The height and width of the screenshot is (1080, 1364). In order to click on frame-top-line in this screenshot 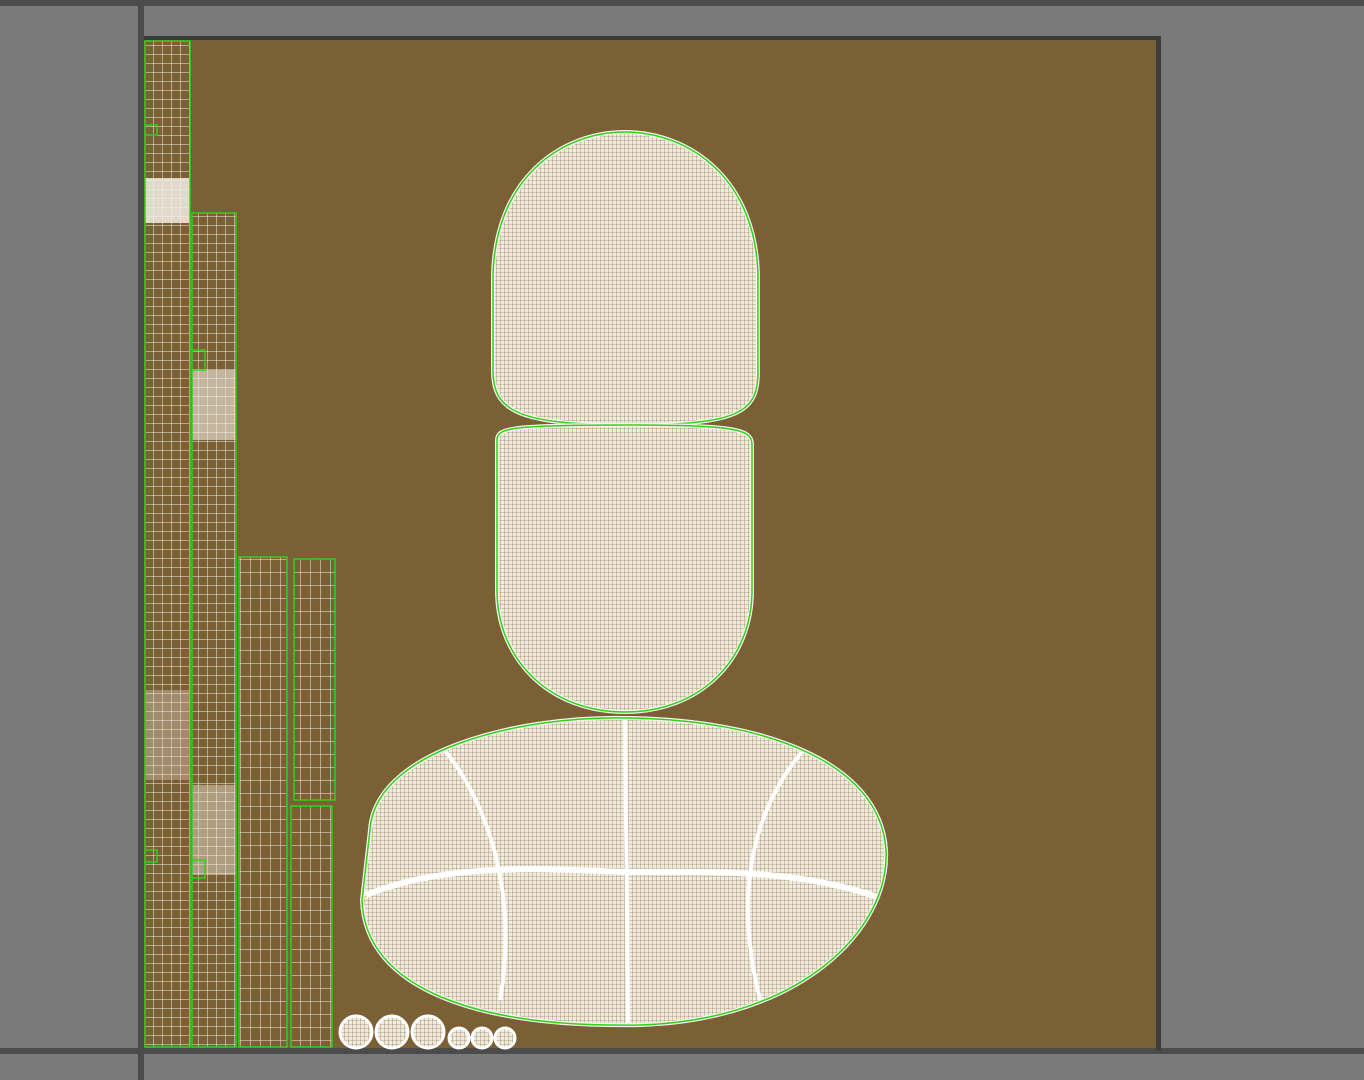, I will do `click(682, 3)`.